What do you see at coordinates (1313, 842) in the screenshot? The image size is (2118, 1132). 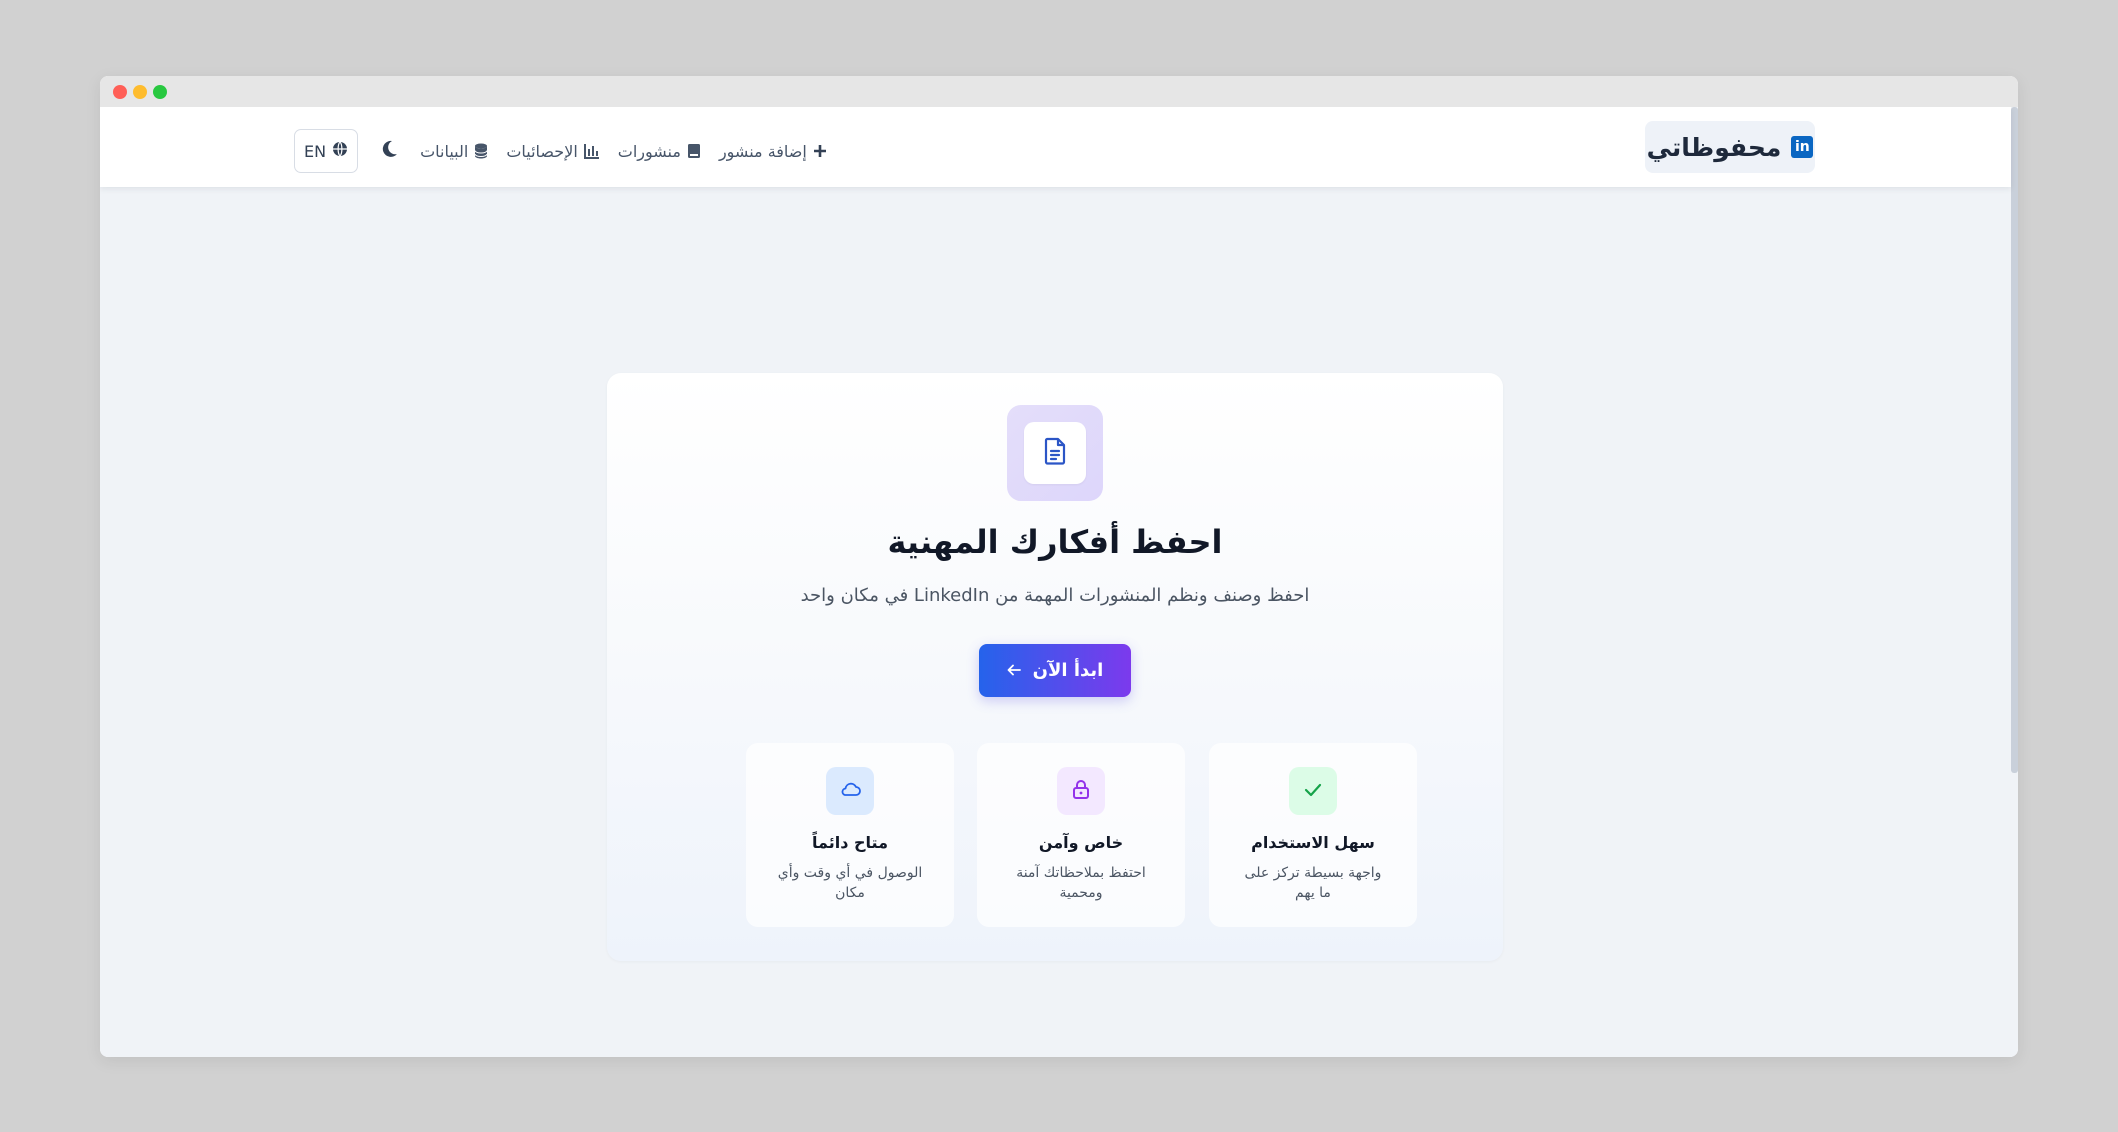 I see `feature-title: سهل الاستخدام` at bounding box center [1313, 842].